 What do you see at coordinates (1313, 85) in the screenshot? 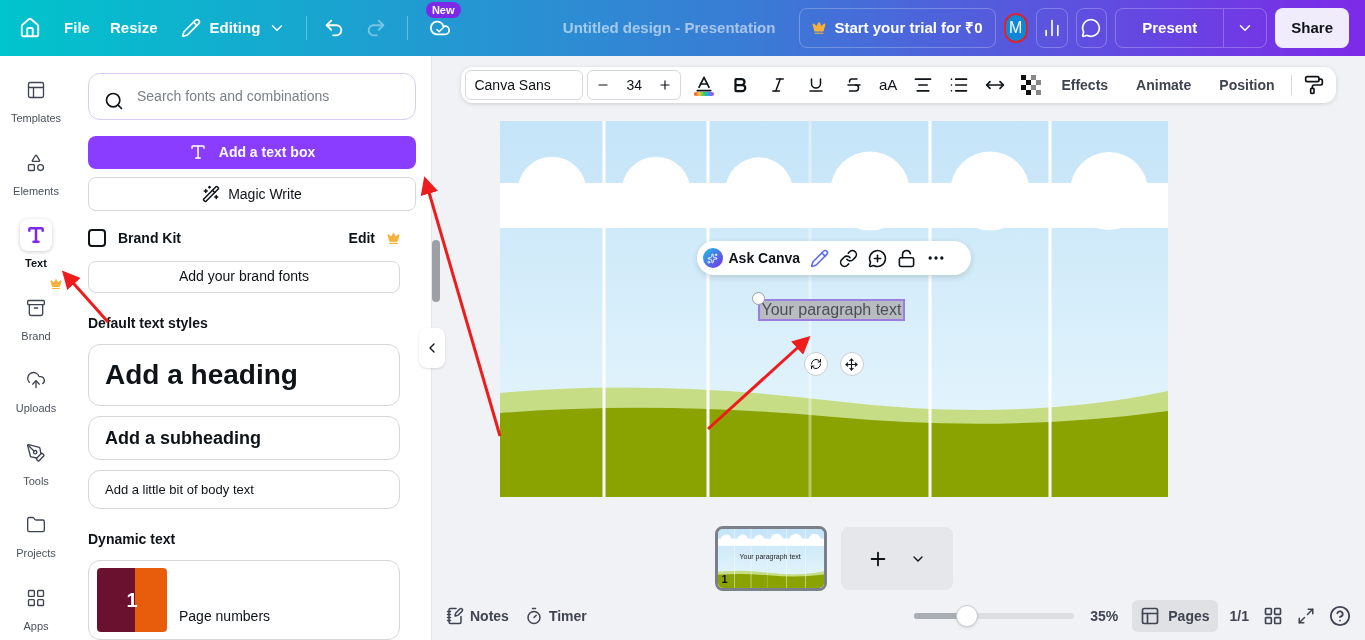
I see `paint-roller-icon` at bounding box center [1313, 85].